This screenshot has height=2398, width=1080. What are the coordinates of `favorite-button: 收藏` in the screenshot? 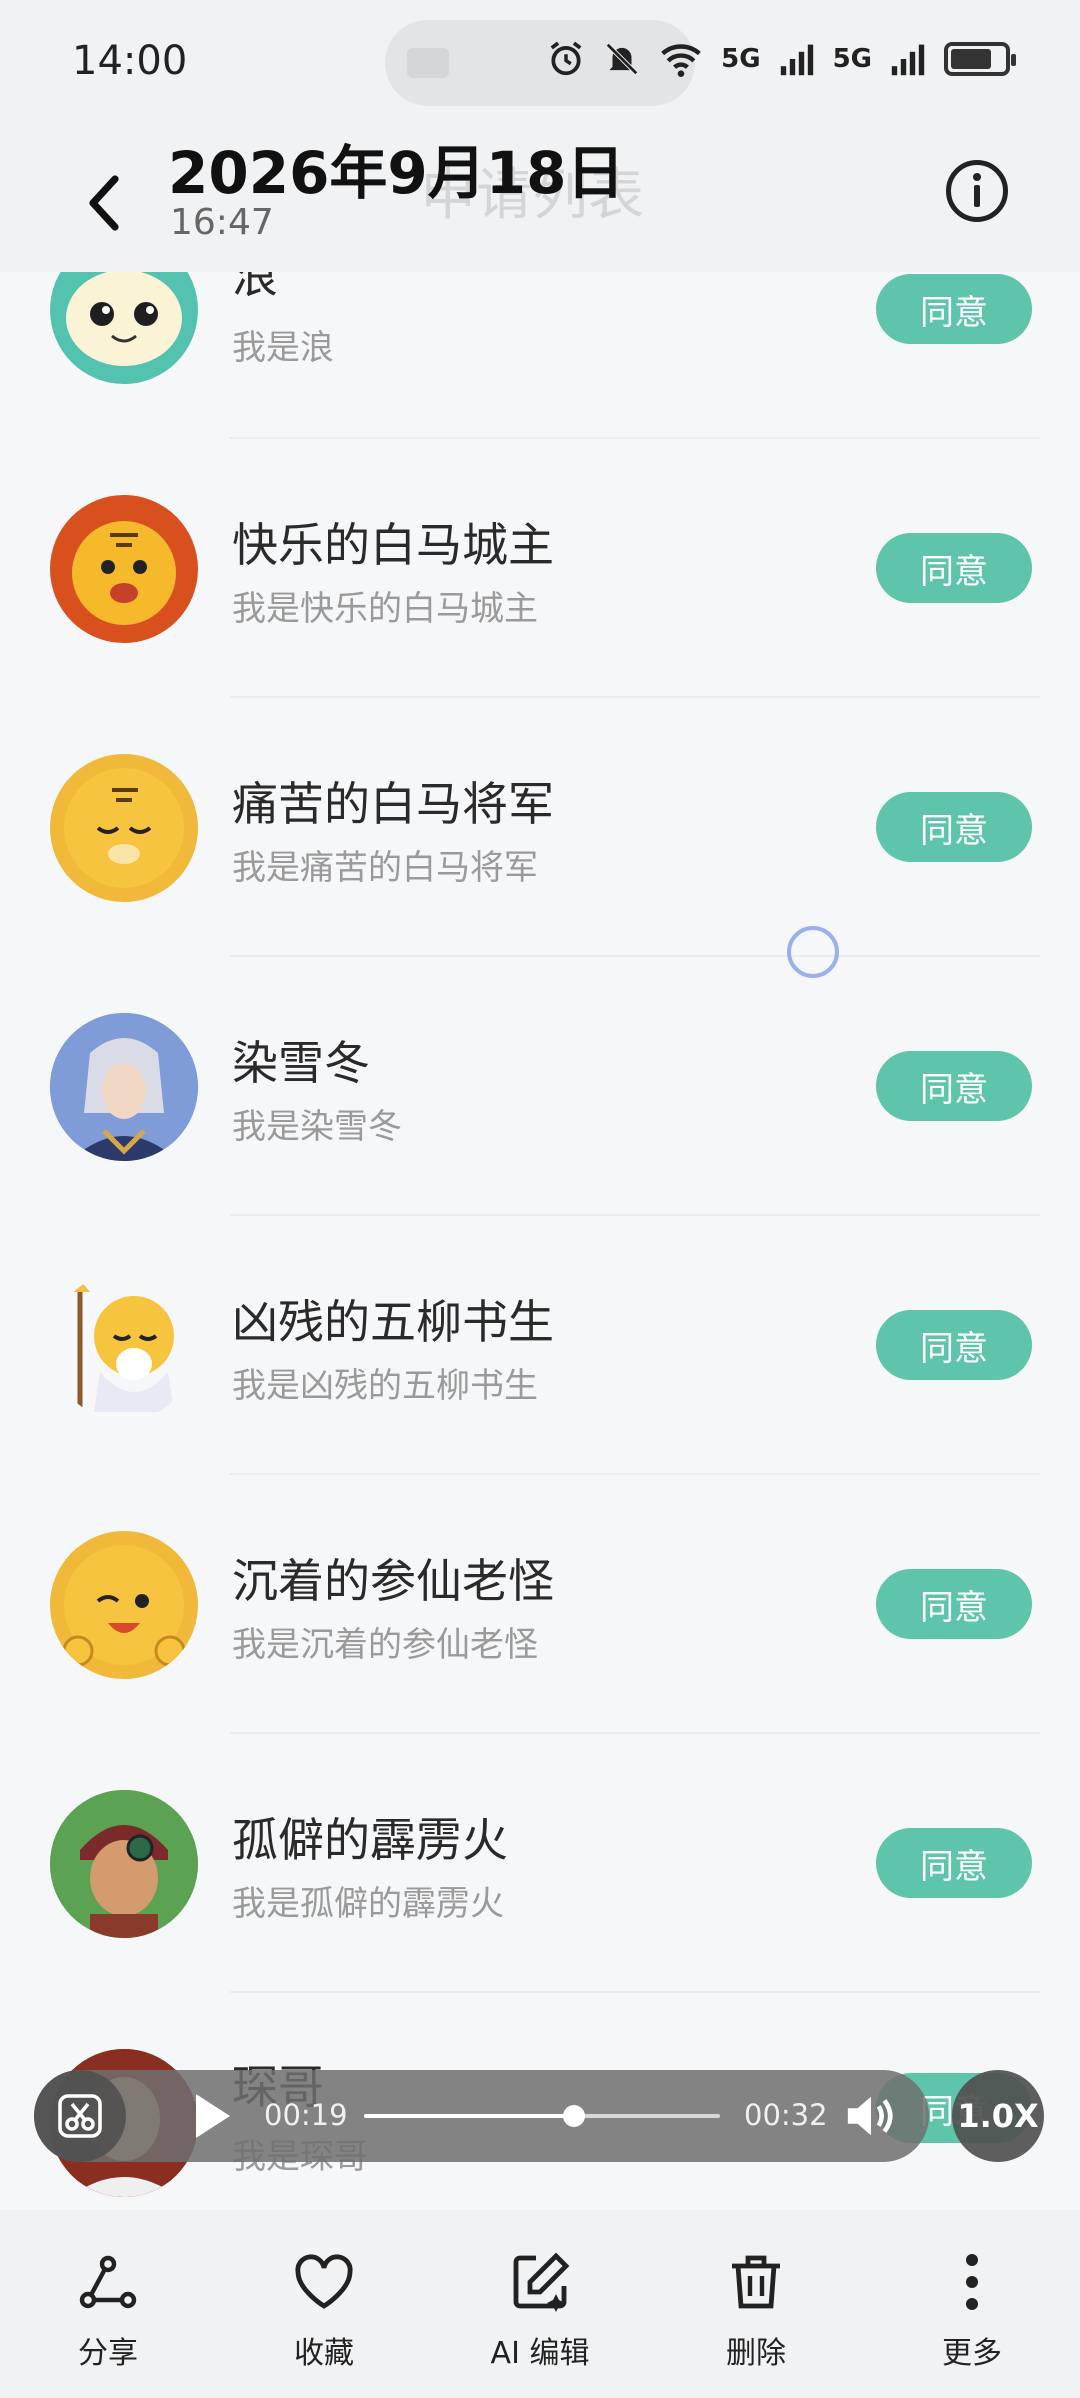 It's located at (324, 2304).